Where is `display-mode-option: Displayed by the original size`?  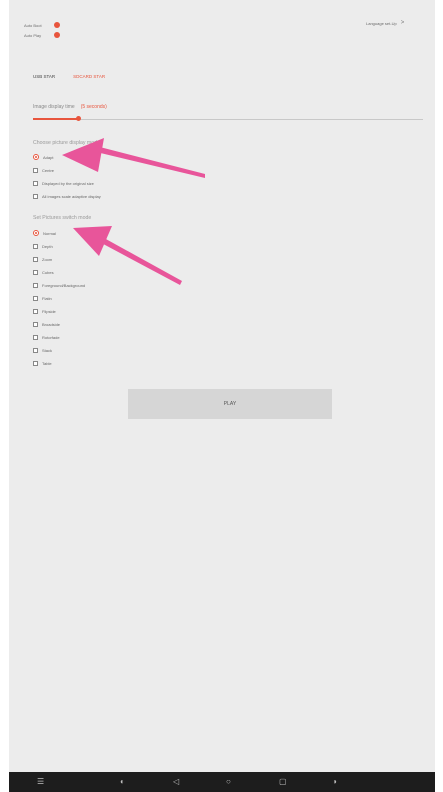 display-mode-option: Displayed by the original size is located at coordinates (63, 183).